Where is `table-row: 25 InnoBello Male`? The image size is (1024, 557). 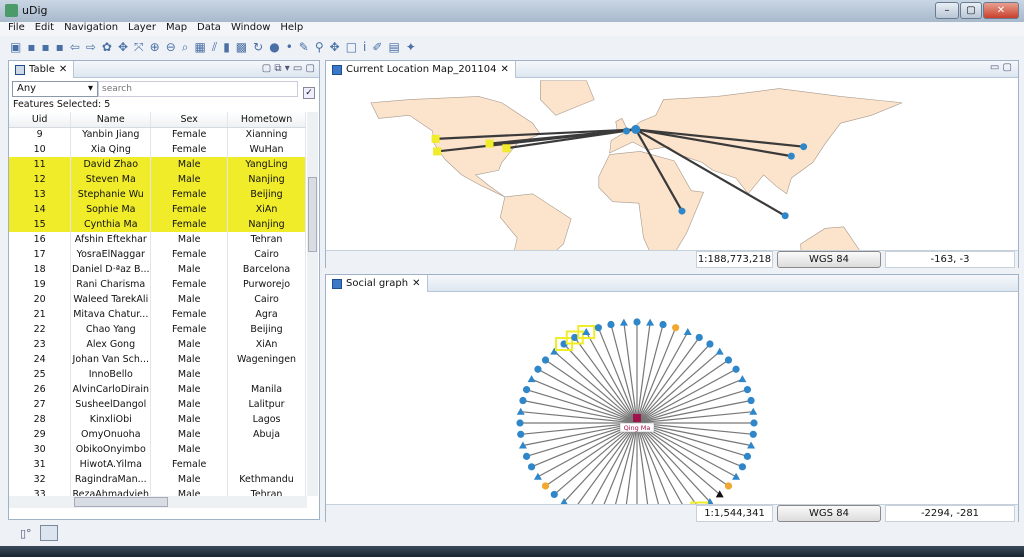 table-row: 25 InnoBello Male is located at coordinates (157, 374).